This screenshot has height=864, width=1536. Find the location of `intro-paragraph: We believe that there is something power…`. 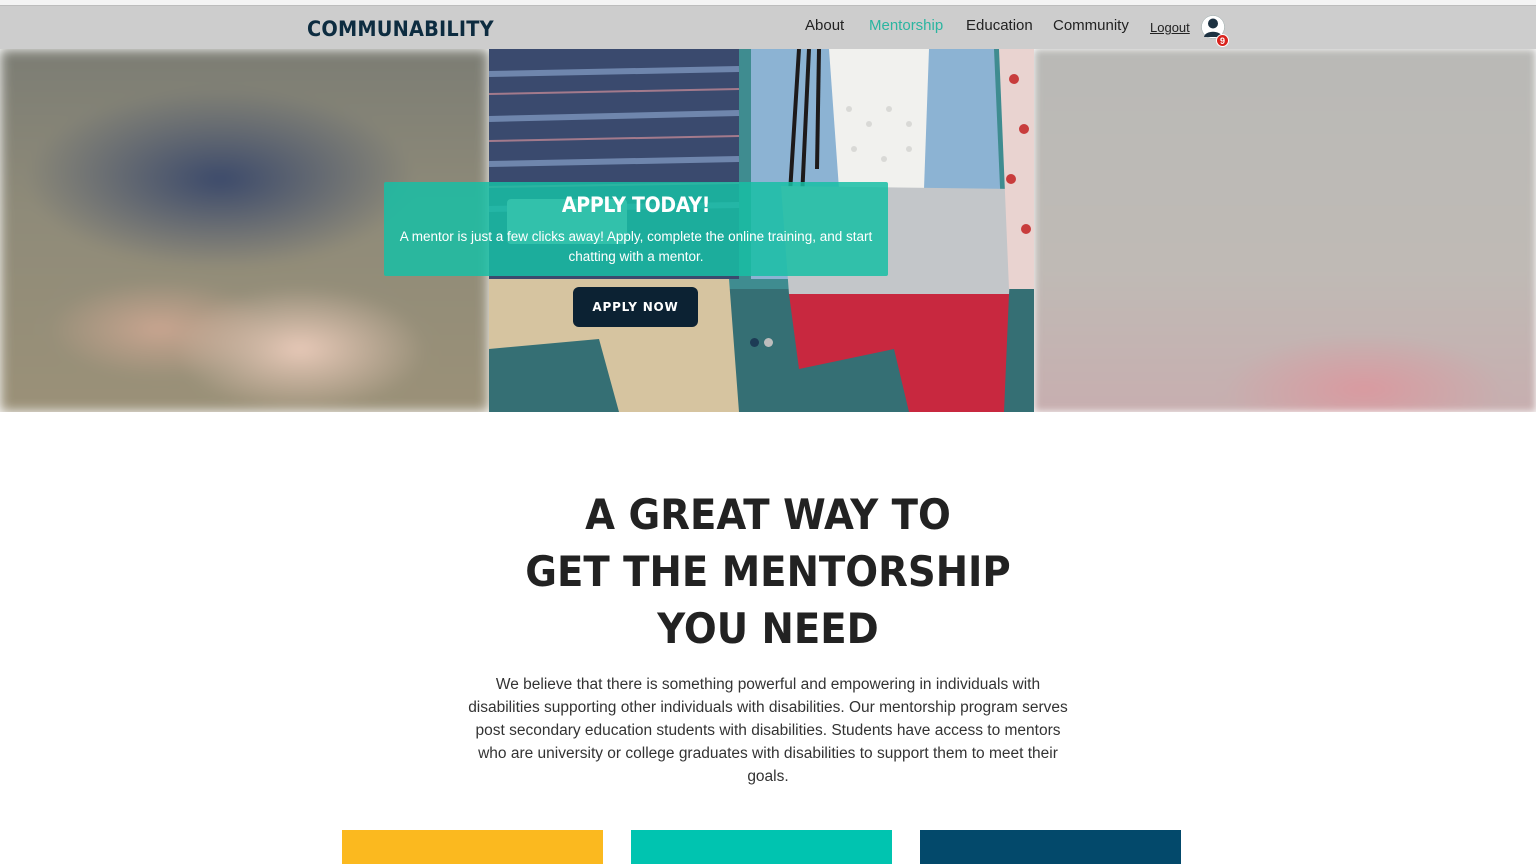

intro-paragraph: We believe that there is something power… is located at coordinates (768, 730).